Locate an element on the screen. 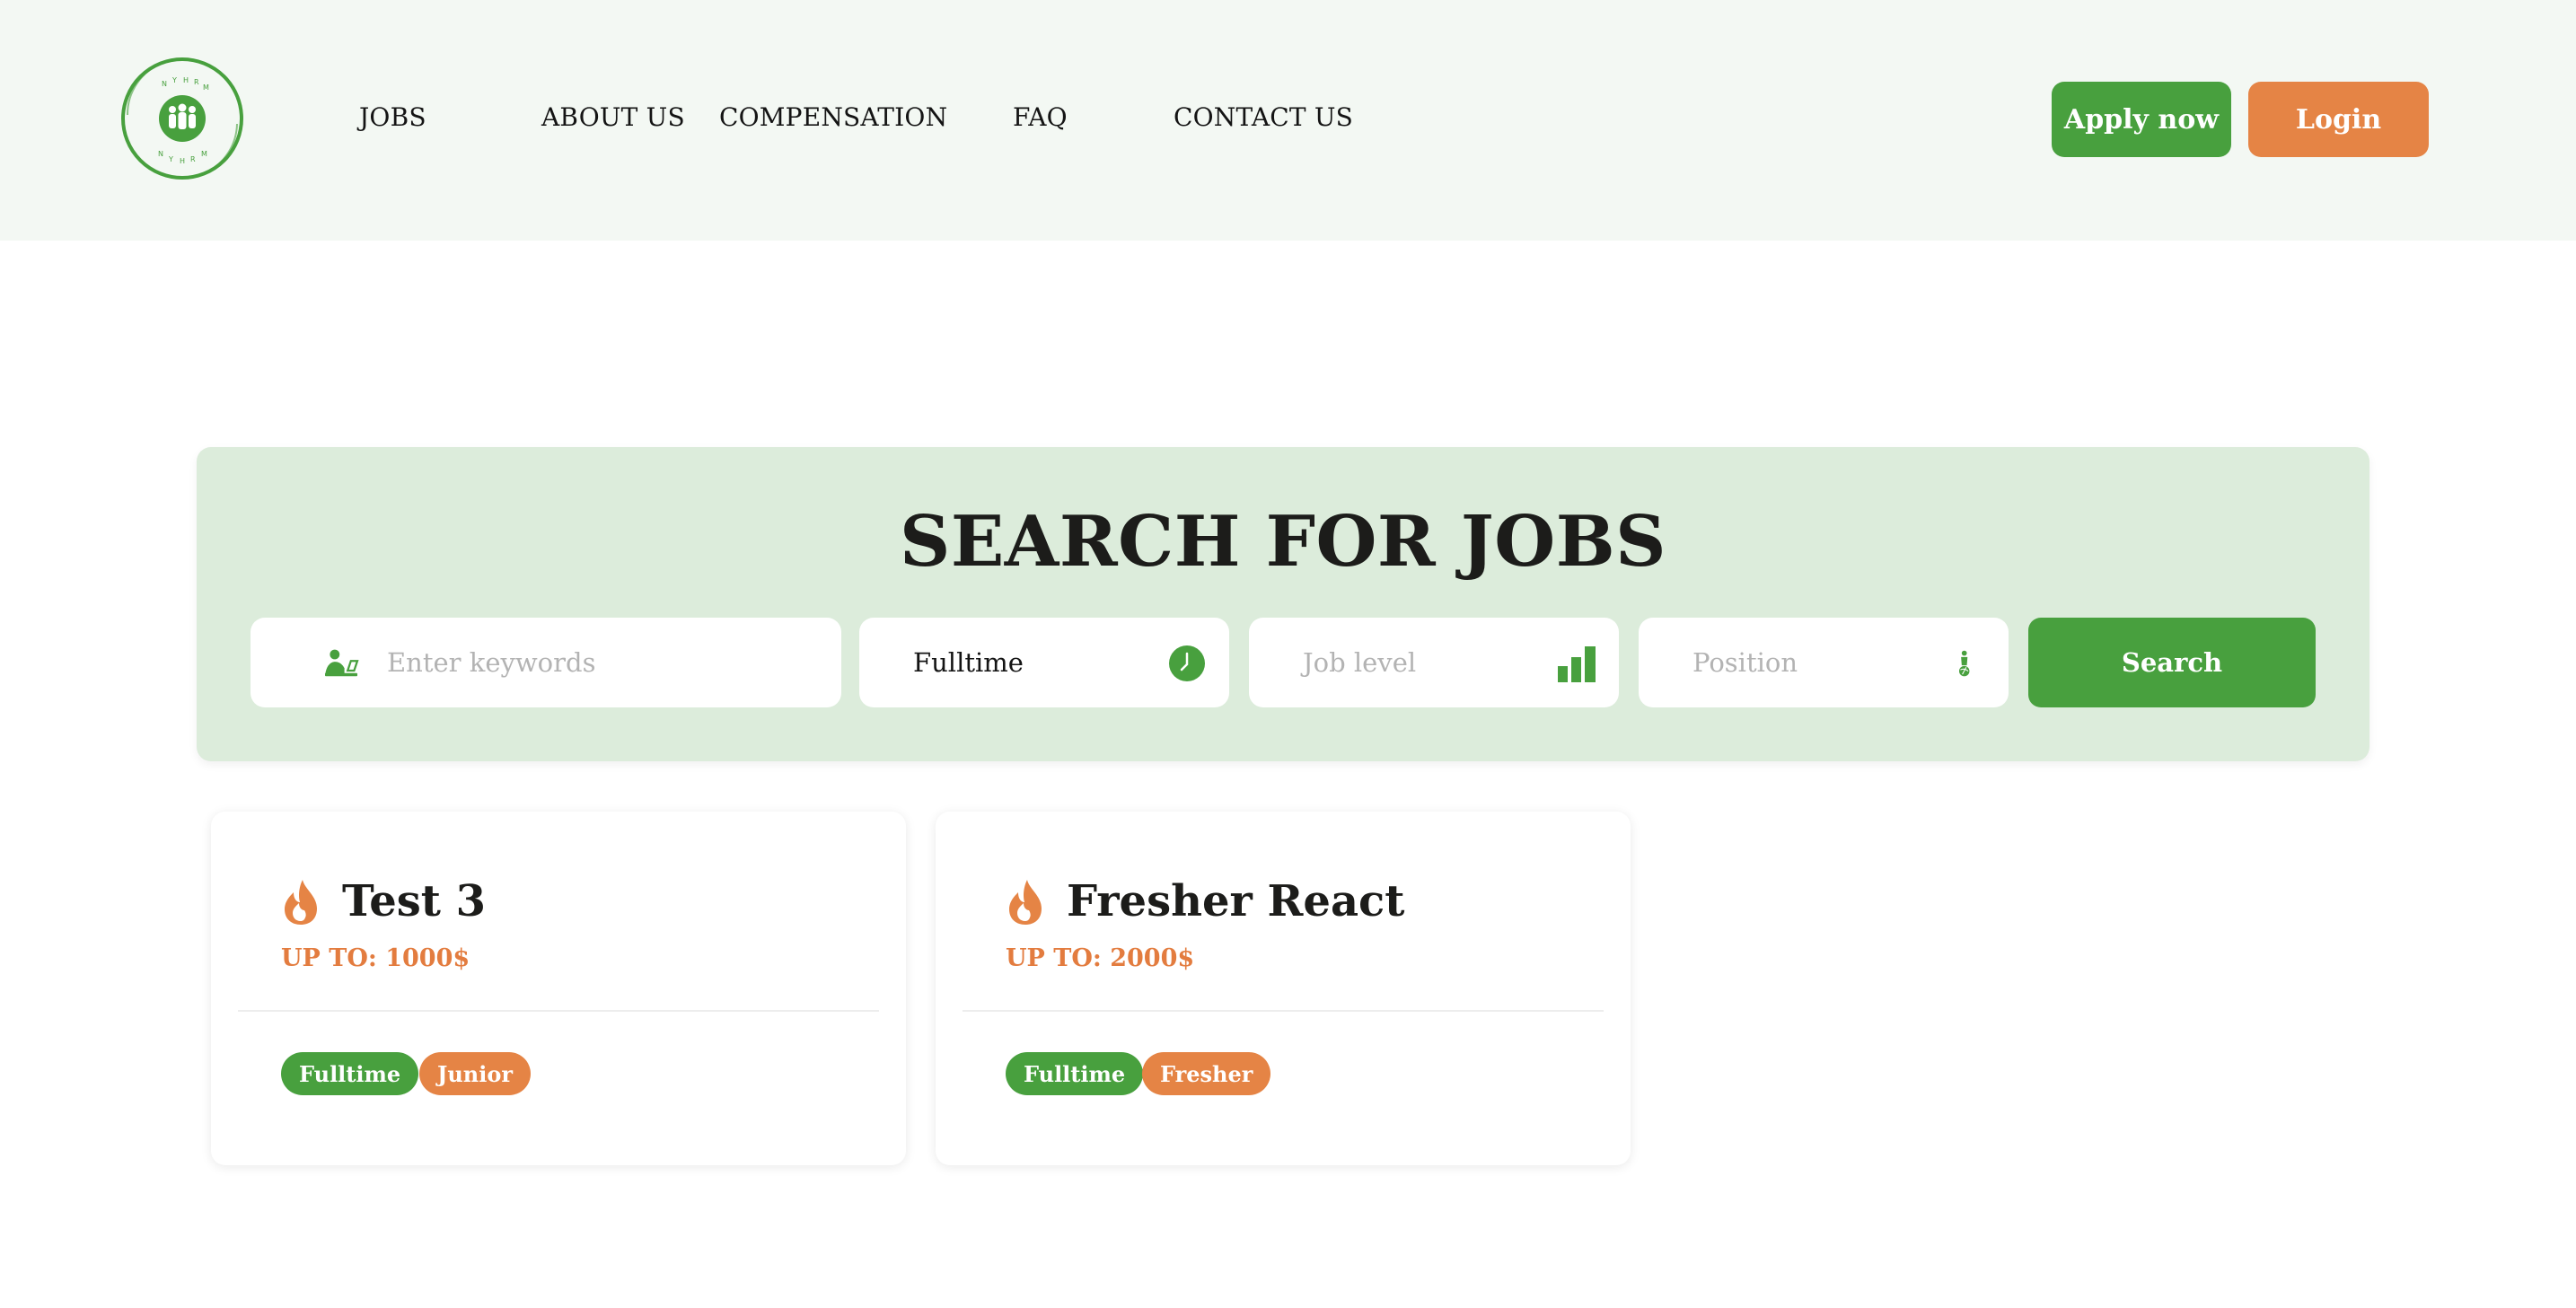 The image size is (2576, 1308). position-placeholder: Position is located at coordinates (1745, 662).